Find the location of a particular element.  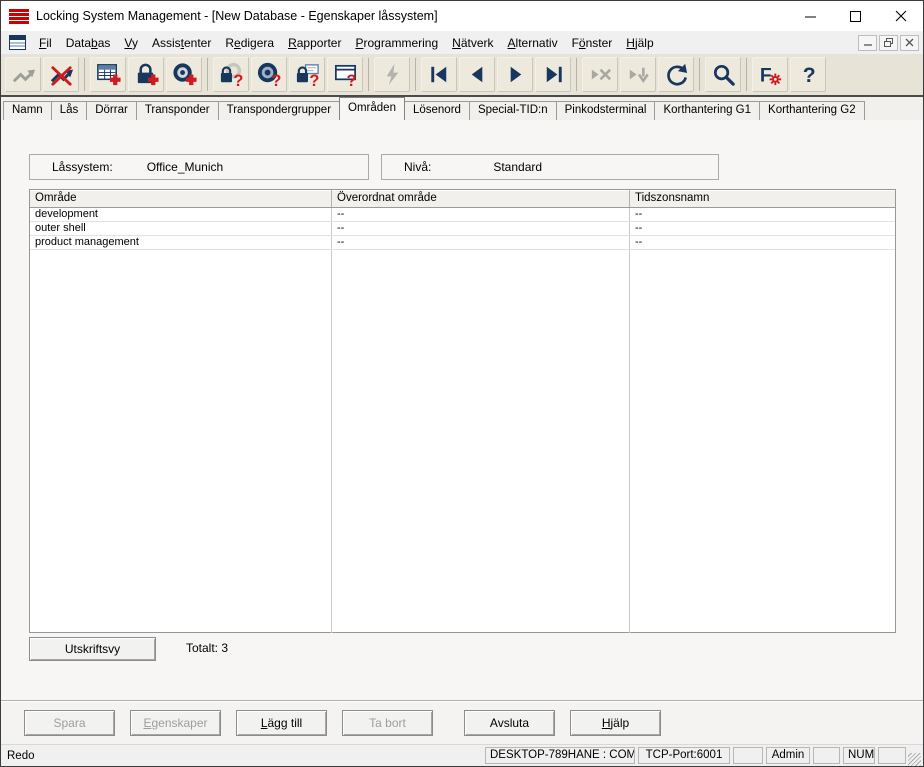

svg-text: F is located at coordinates (765, 75).